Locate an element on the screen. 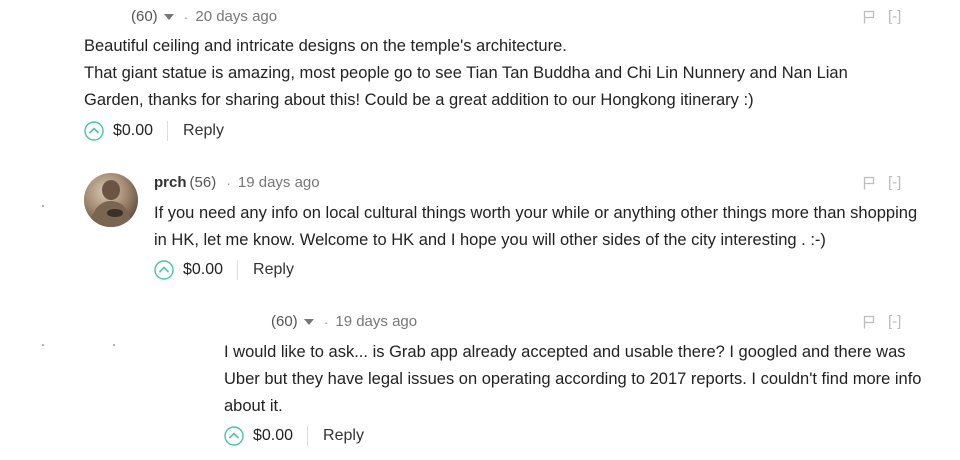  comment-header: prch (56) · 19 days ago is located at coordinates (237, 182).